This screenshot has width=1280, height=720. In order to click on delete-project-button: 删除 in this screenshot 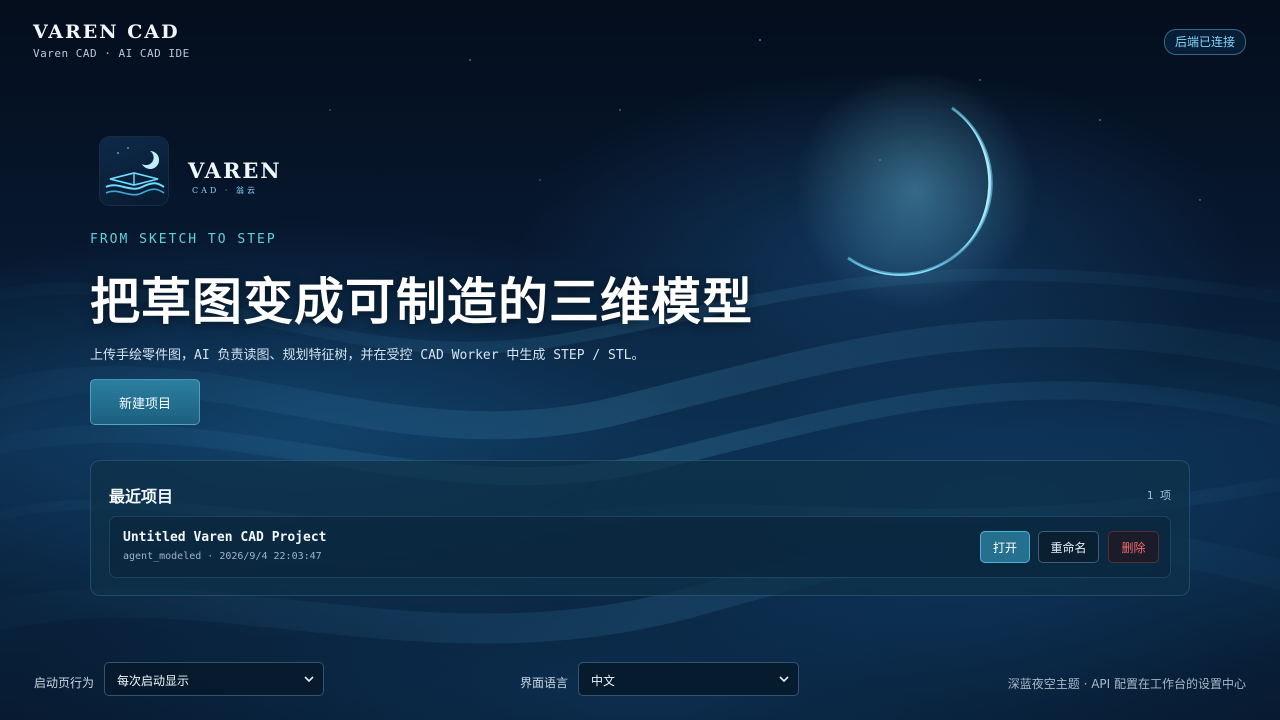, I will do `click(1133, 547)`.